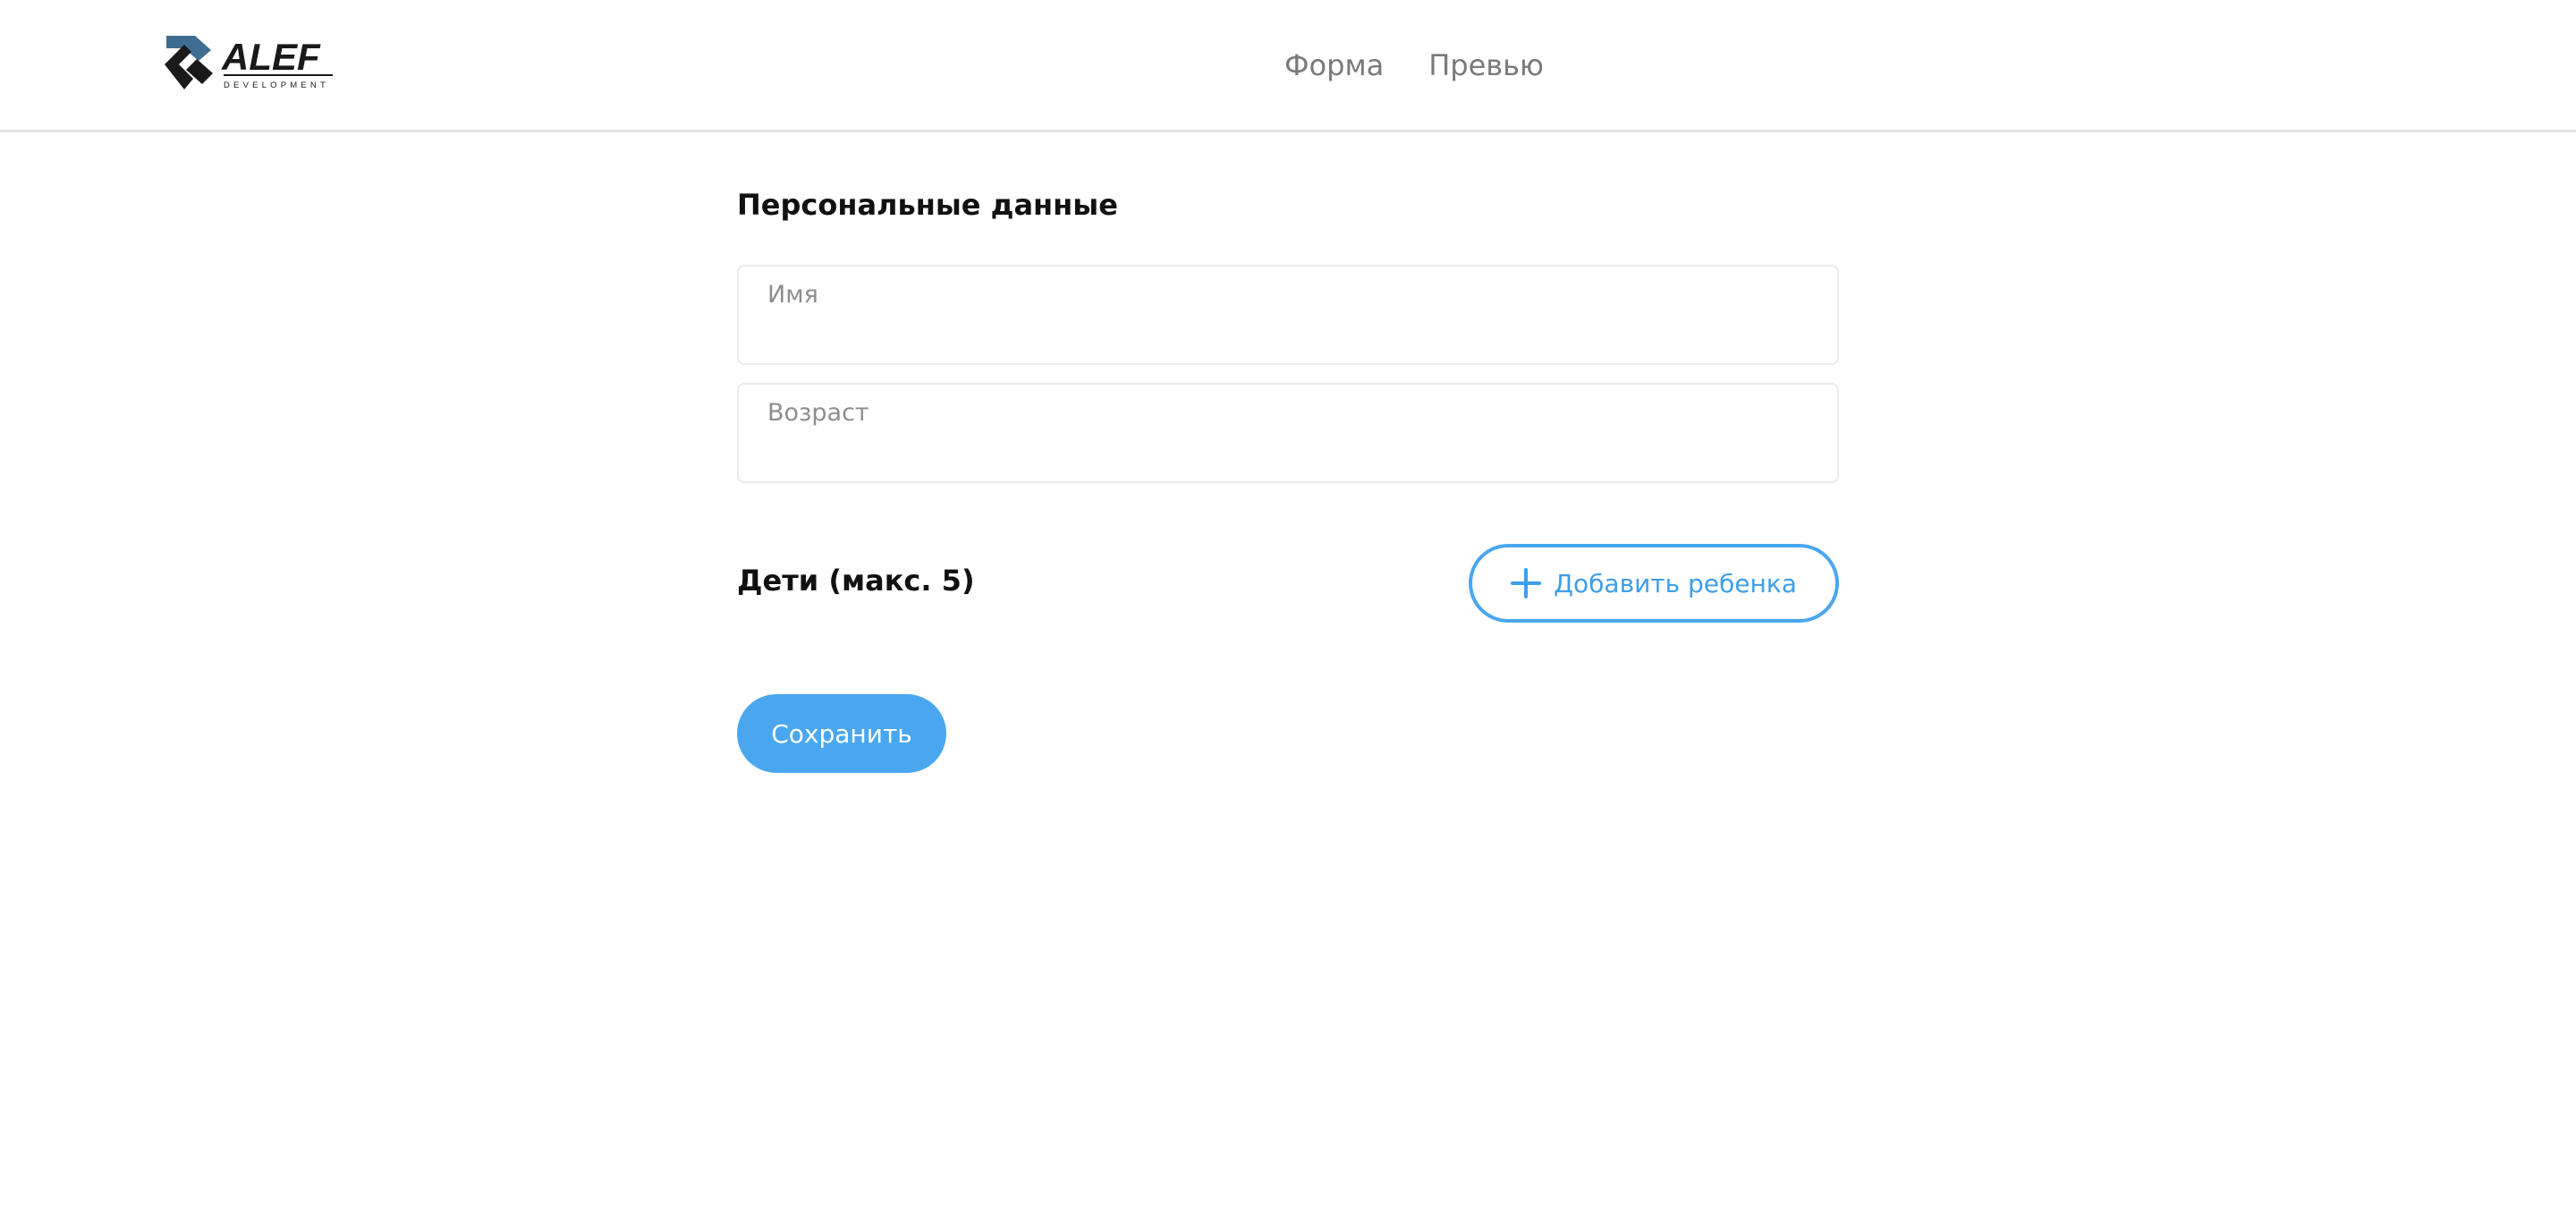 This screenshot has width=2576, height=1213. I want to click on brand-logo: ALEF DEVELOPMENT, so click(250, 62).